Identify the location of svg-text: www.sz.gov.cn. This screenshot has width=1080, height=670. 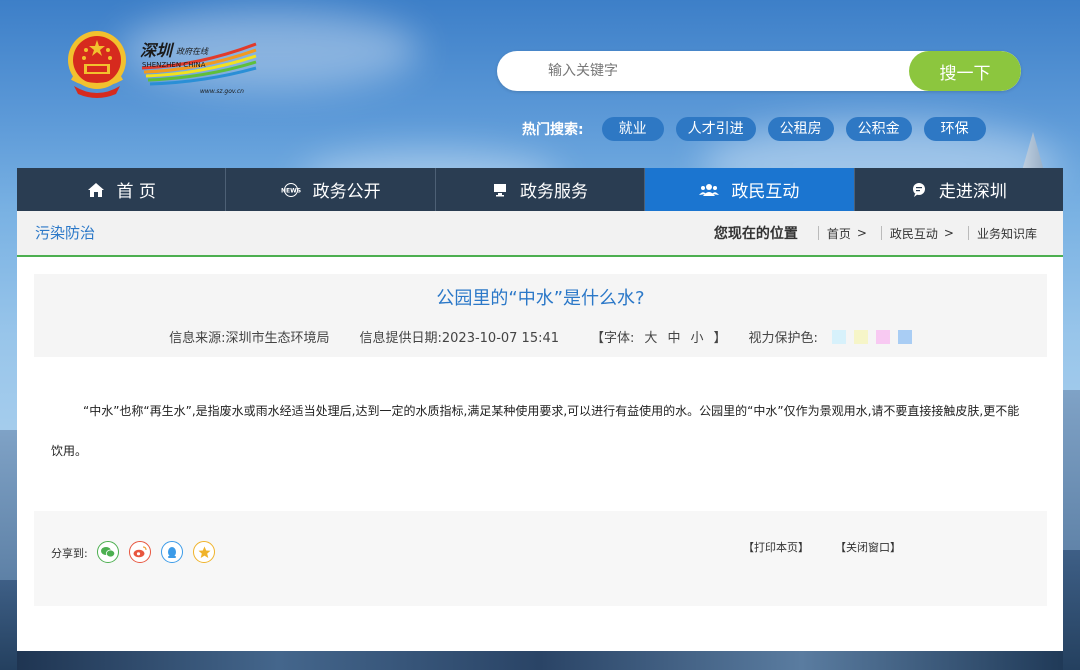
(222, 91).